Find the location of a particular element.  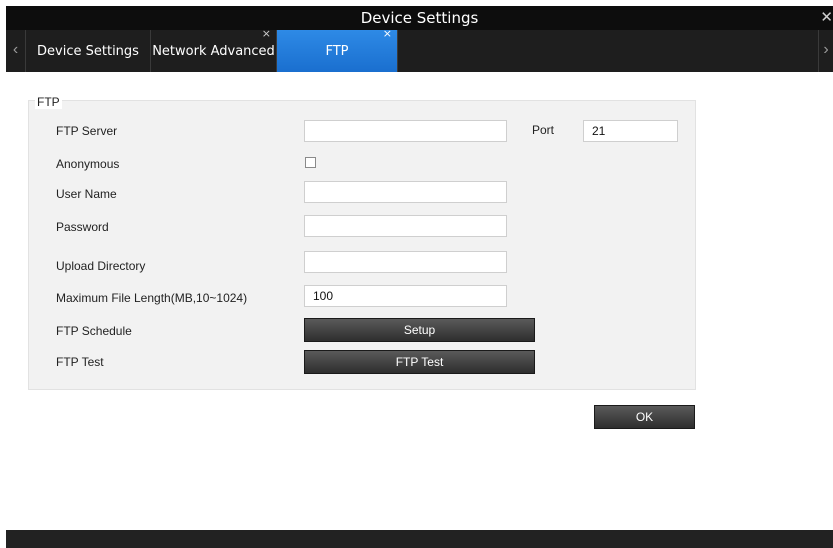

tab-label: Network Advanced is located at coordinates (213, 51).